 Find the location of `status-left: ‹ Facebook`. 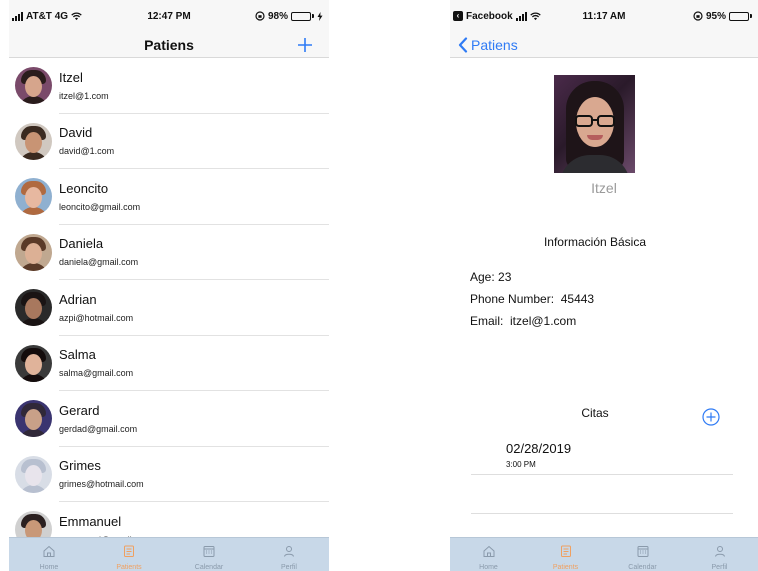

status-left: ‹ Facebook is located at coordinates (497, 16).